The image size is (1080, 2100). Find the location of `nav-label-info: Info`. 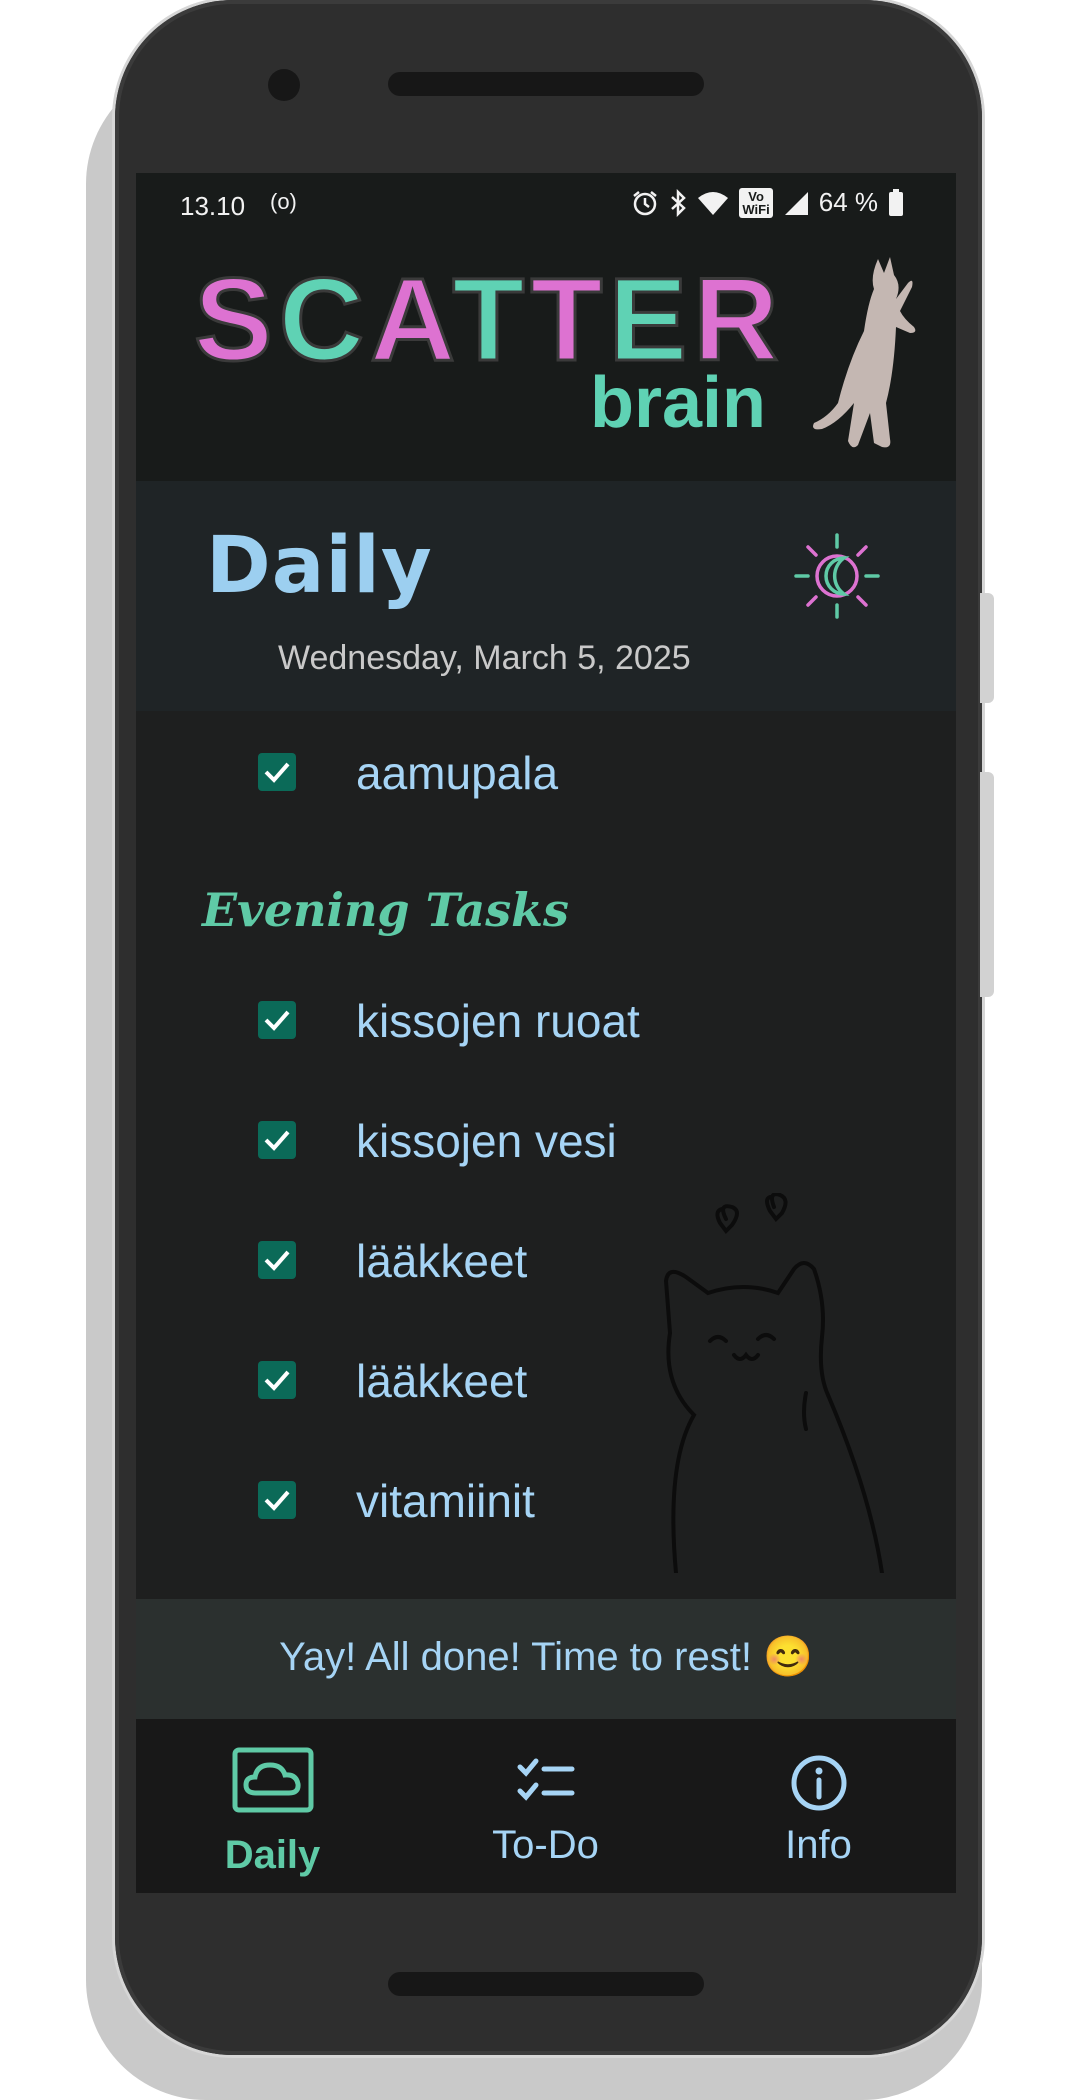

nav-label-info: Info is located at coordinates (818, 1845).